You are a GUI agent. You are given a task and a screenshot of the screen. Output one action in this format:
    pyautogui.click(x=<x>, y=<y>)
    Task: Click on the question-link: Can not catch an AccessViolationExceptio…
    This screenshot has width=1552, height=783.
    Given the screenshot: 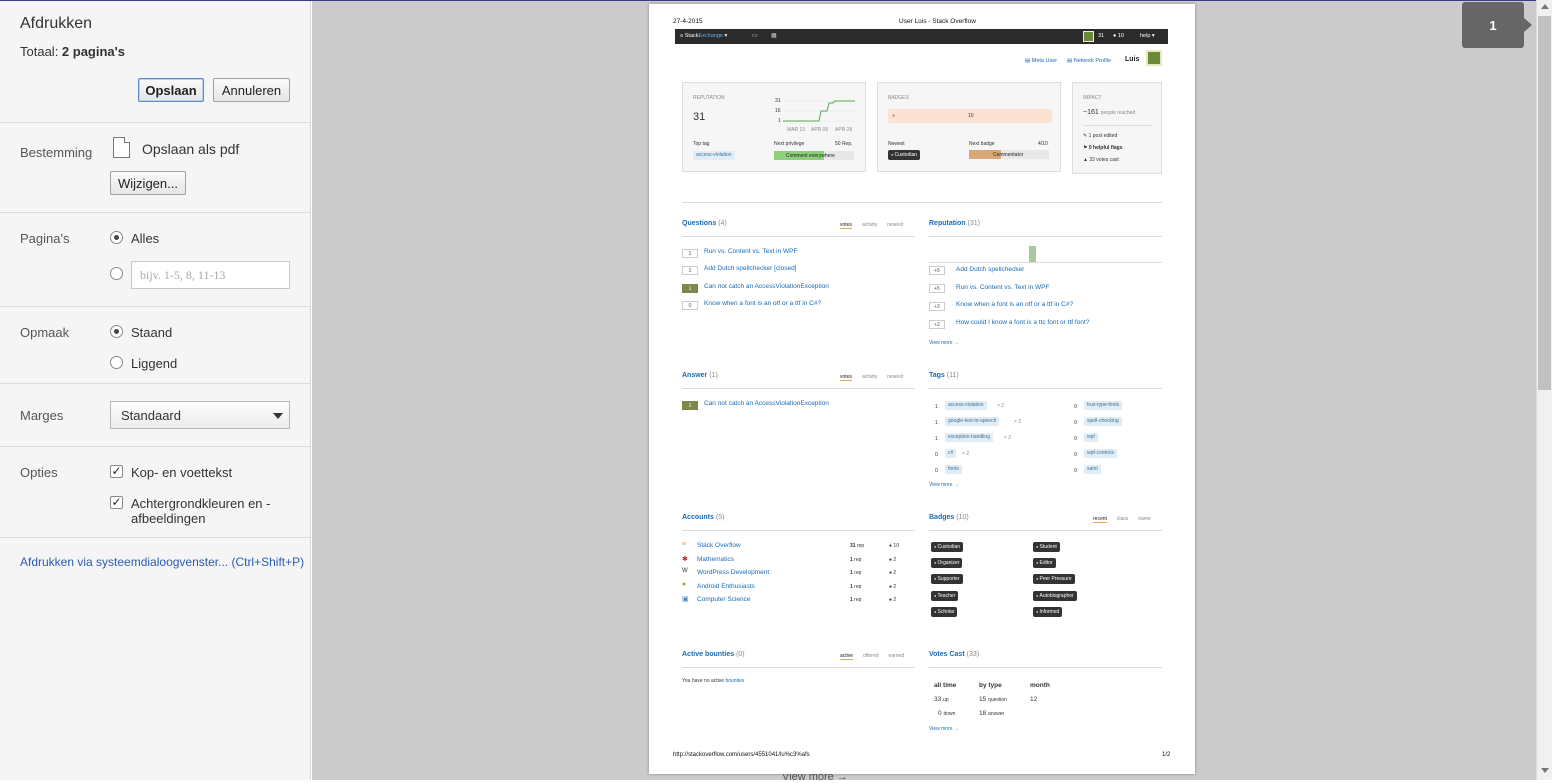 What is the action you would take?
    pyautogui.click(x=766, y=286)
    